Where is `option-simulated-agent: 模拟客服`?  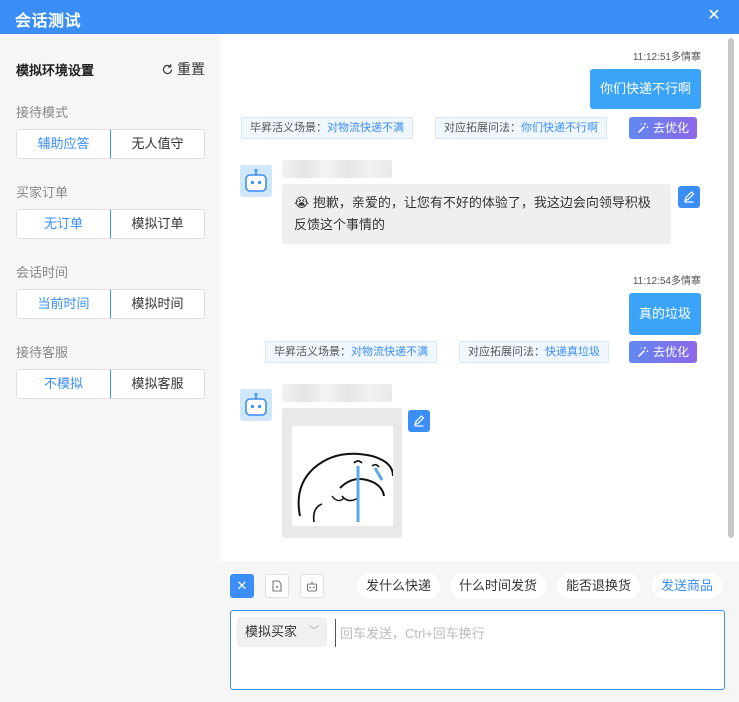 option-simulated-agent: 模拟客服 is located at coordinates (157, 384).